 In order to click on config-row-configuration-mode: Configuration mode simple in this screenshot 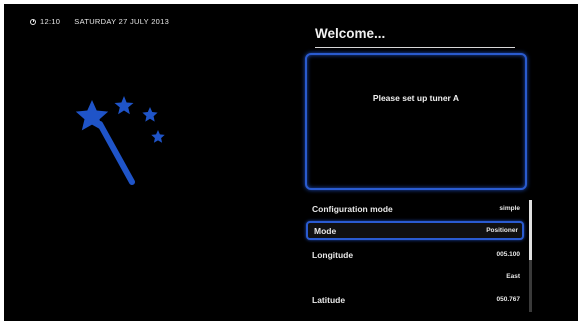, I will do `click(415, 208)`.